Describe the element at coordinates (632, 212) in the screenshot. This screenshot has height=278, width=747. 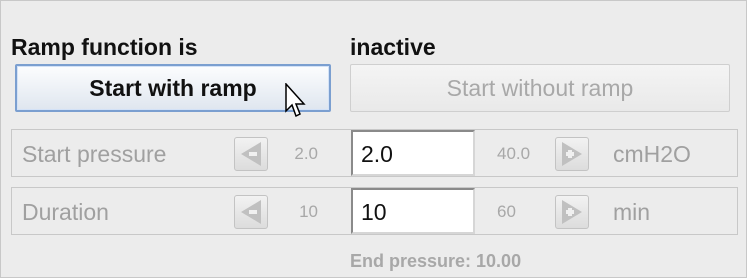
I see `duration-unit: min` at that location.